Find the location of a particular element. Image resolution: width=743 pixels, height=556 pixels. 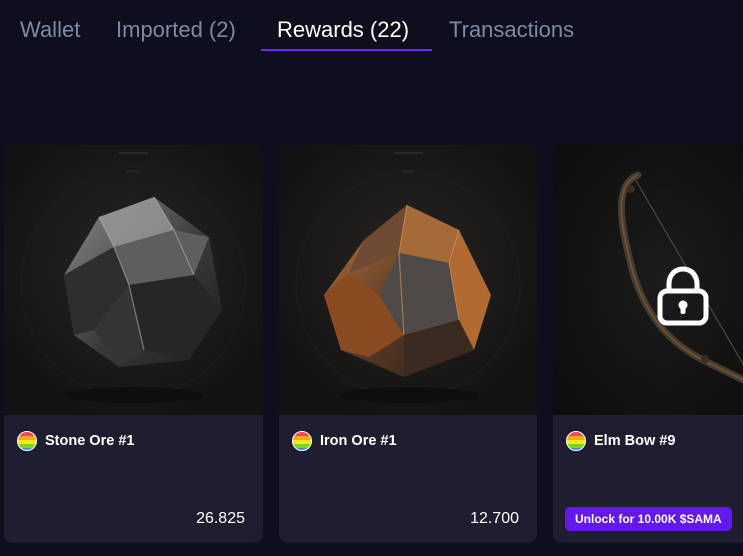

unlock-button: Unlock for 10.00K $SAMA is located at coordinates (648, 519).